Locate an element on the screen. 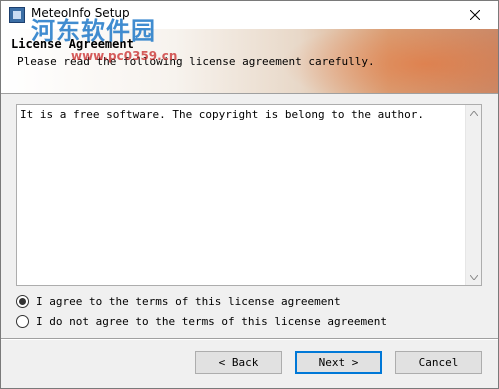  next-button: Next > is located at coordinates (338, 362).